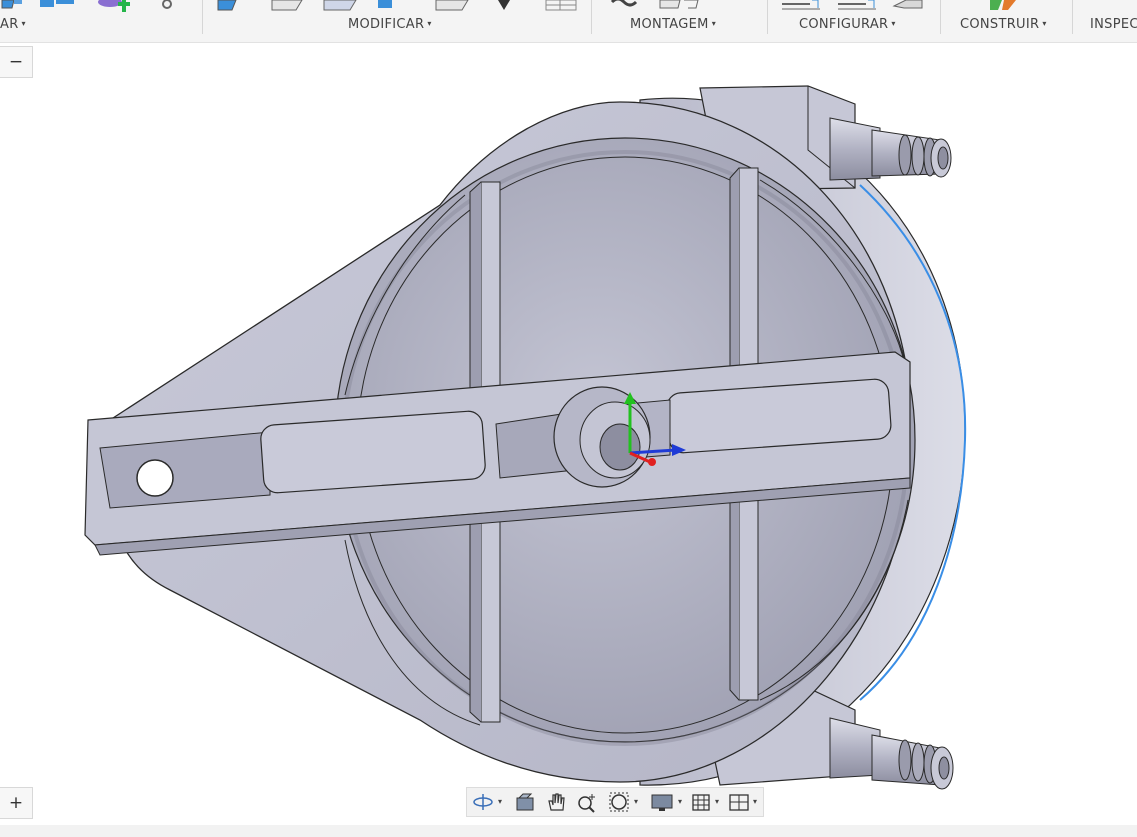 This screenshot has height=837, width=1137. What do you see at coordinates (858, 6) in the screenshot?
I see `configuration-table-icon` at bounding box center [858, 6].